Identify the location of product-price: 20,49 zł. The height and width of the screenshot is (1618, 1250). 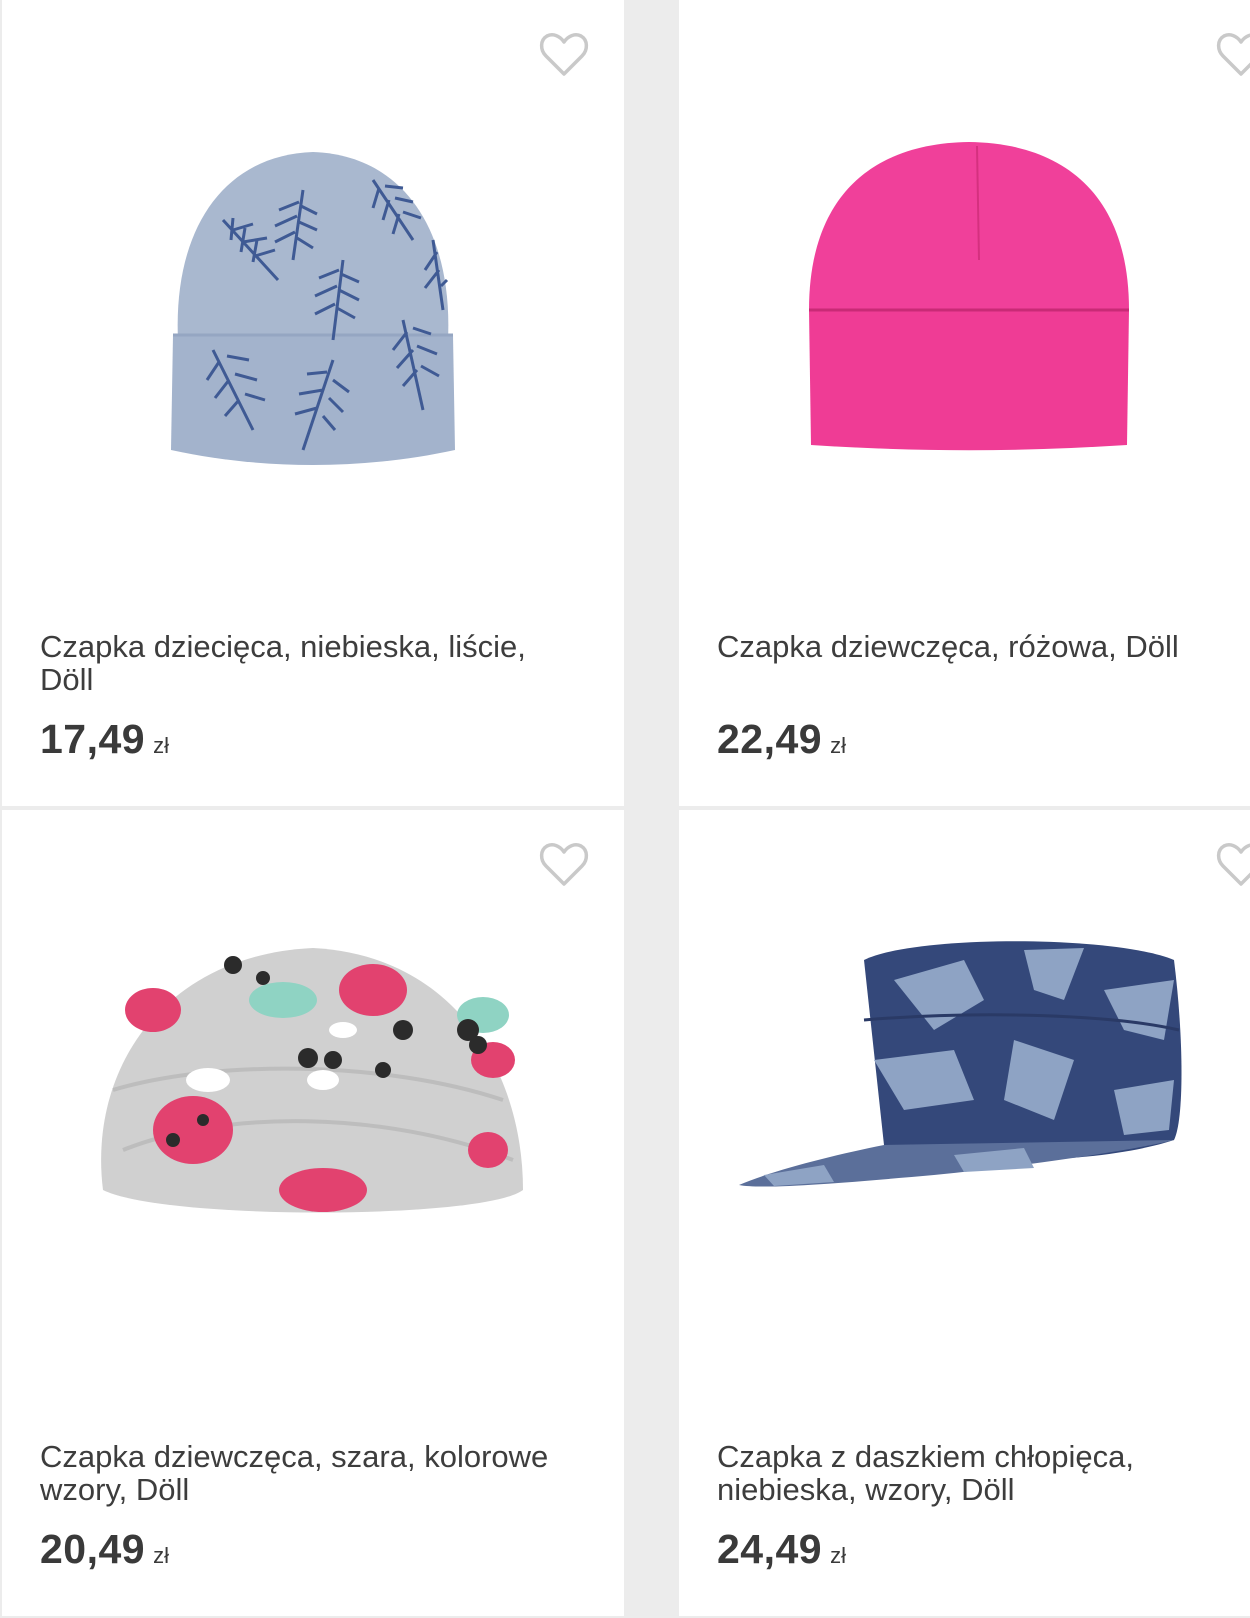
(104, 1549).